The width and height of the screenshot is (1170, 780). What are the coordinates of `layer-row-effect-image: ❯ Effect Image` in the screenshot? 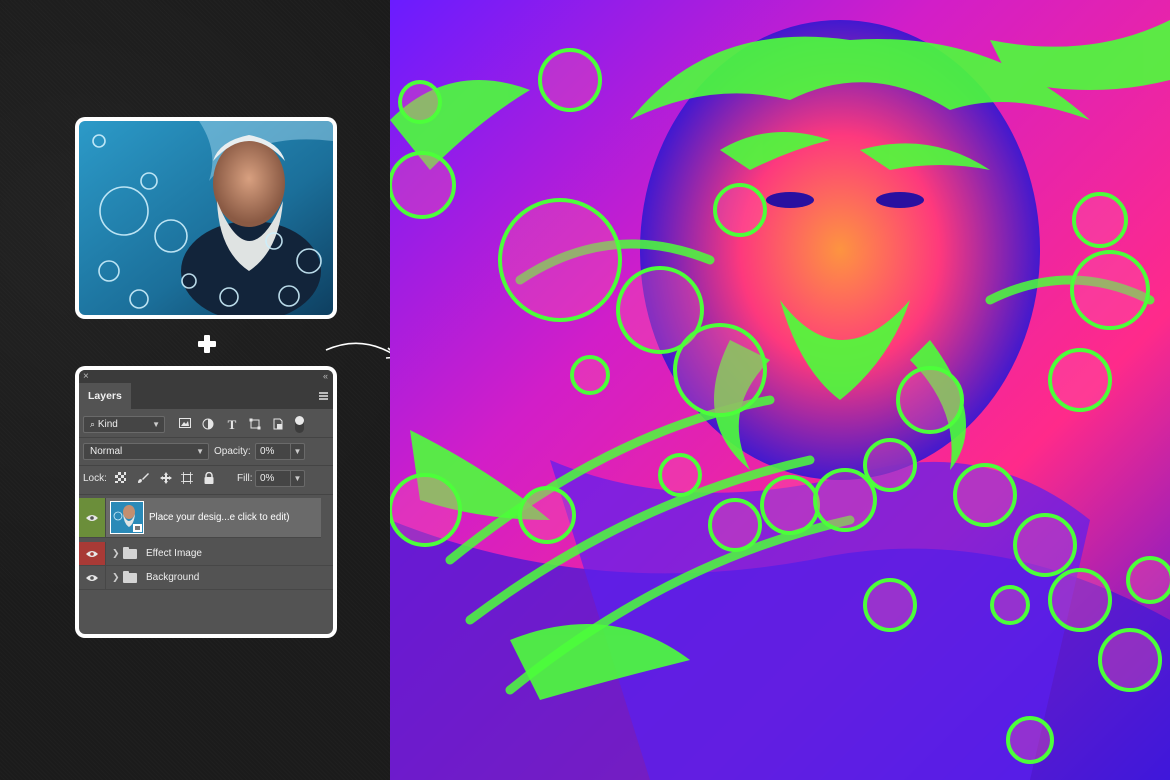 It's located at (206, 554).